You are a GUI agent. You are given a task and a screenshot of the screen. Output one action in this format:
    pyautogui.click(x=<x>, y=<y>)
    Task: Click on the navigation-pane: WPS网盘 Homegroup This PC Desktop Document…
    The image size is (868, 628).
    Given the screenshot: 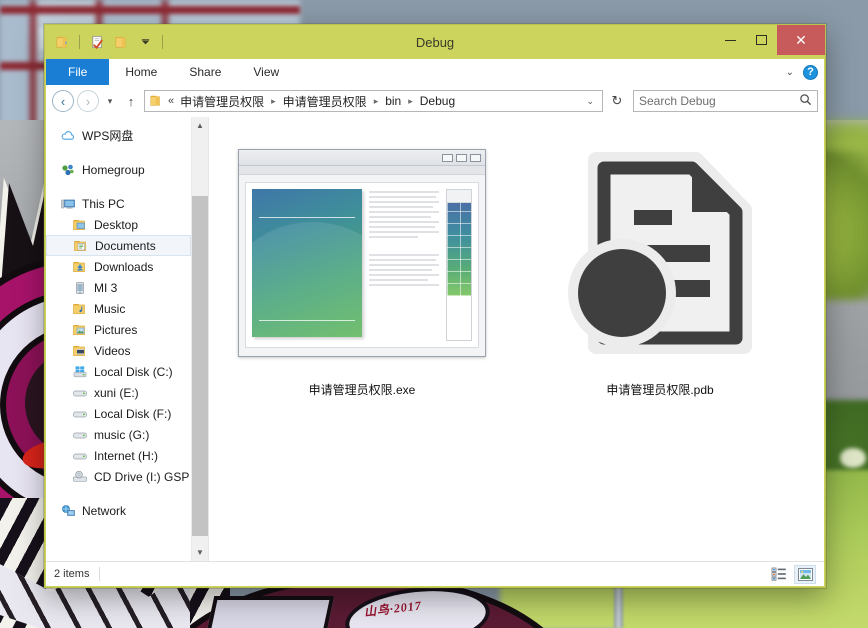 What is the action you would take?
    pyautogui.click(x=118, y=339)
    